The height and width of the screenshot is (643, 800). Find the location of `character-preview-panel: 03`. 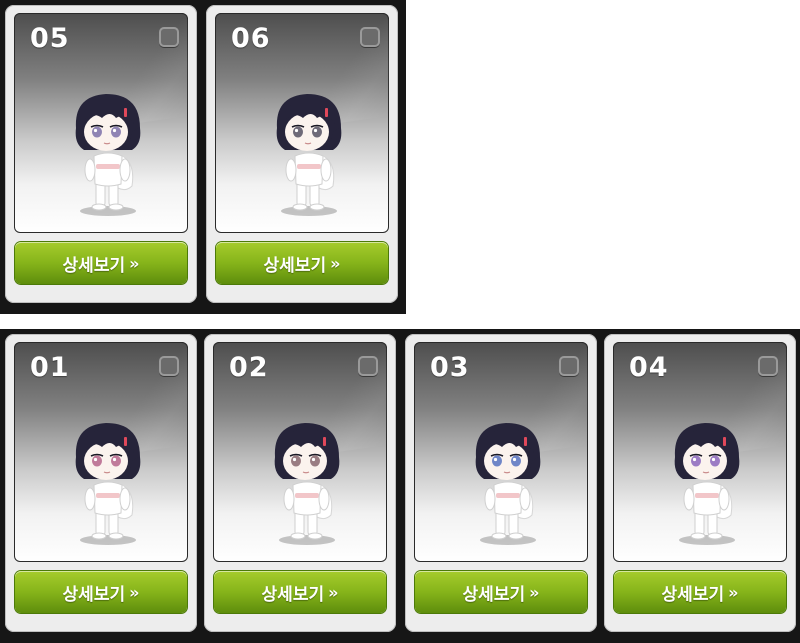

character-preview-panel: 03 is located at coordinates (501, 452).